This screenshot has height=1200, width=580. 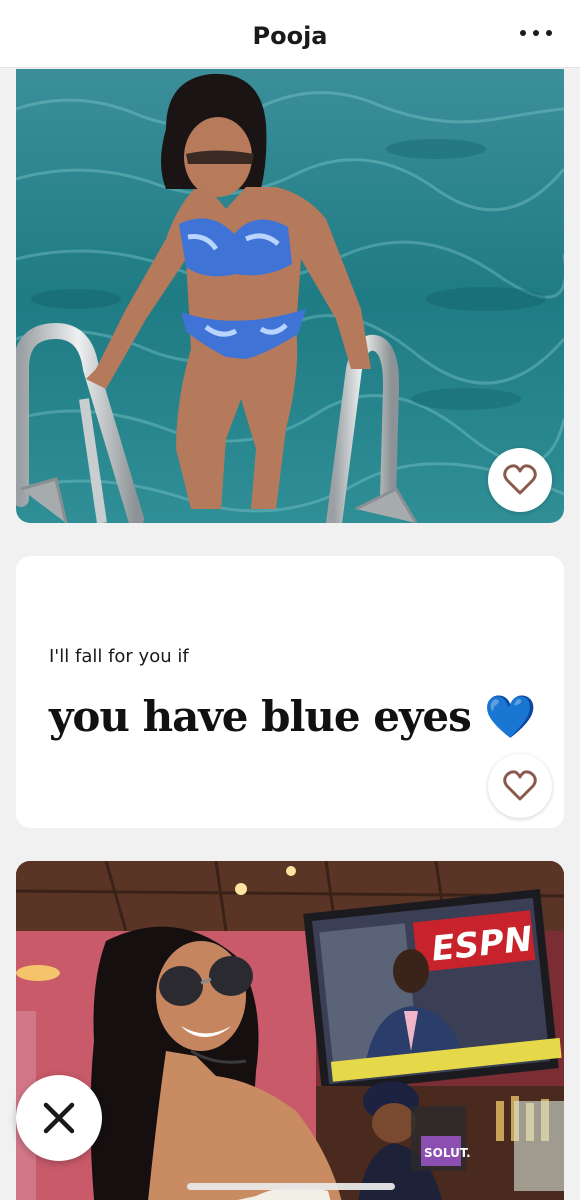 I want to click on more-options-icon, so click(x=536, y=33).